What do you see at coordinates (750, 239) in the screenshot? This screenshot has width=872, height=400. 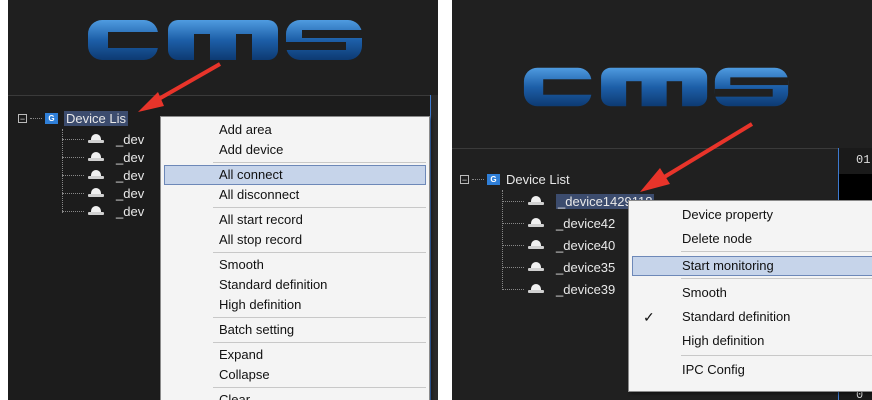 I see `menu-item-delete-node: Delete node` at bounding box center [750, 239].